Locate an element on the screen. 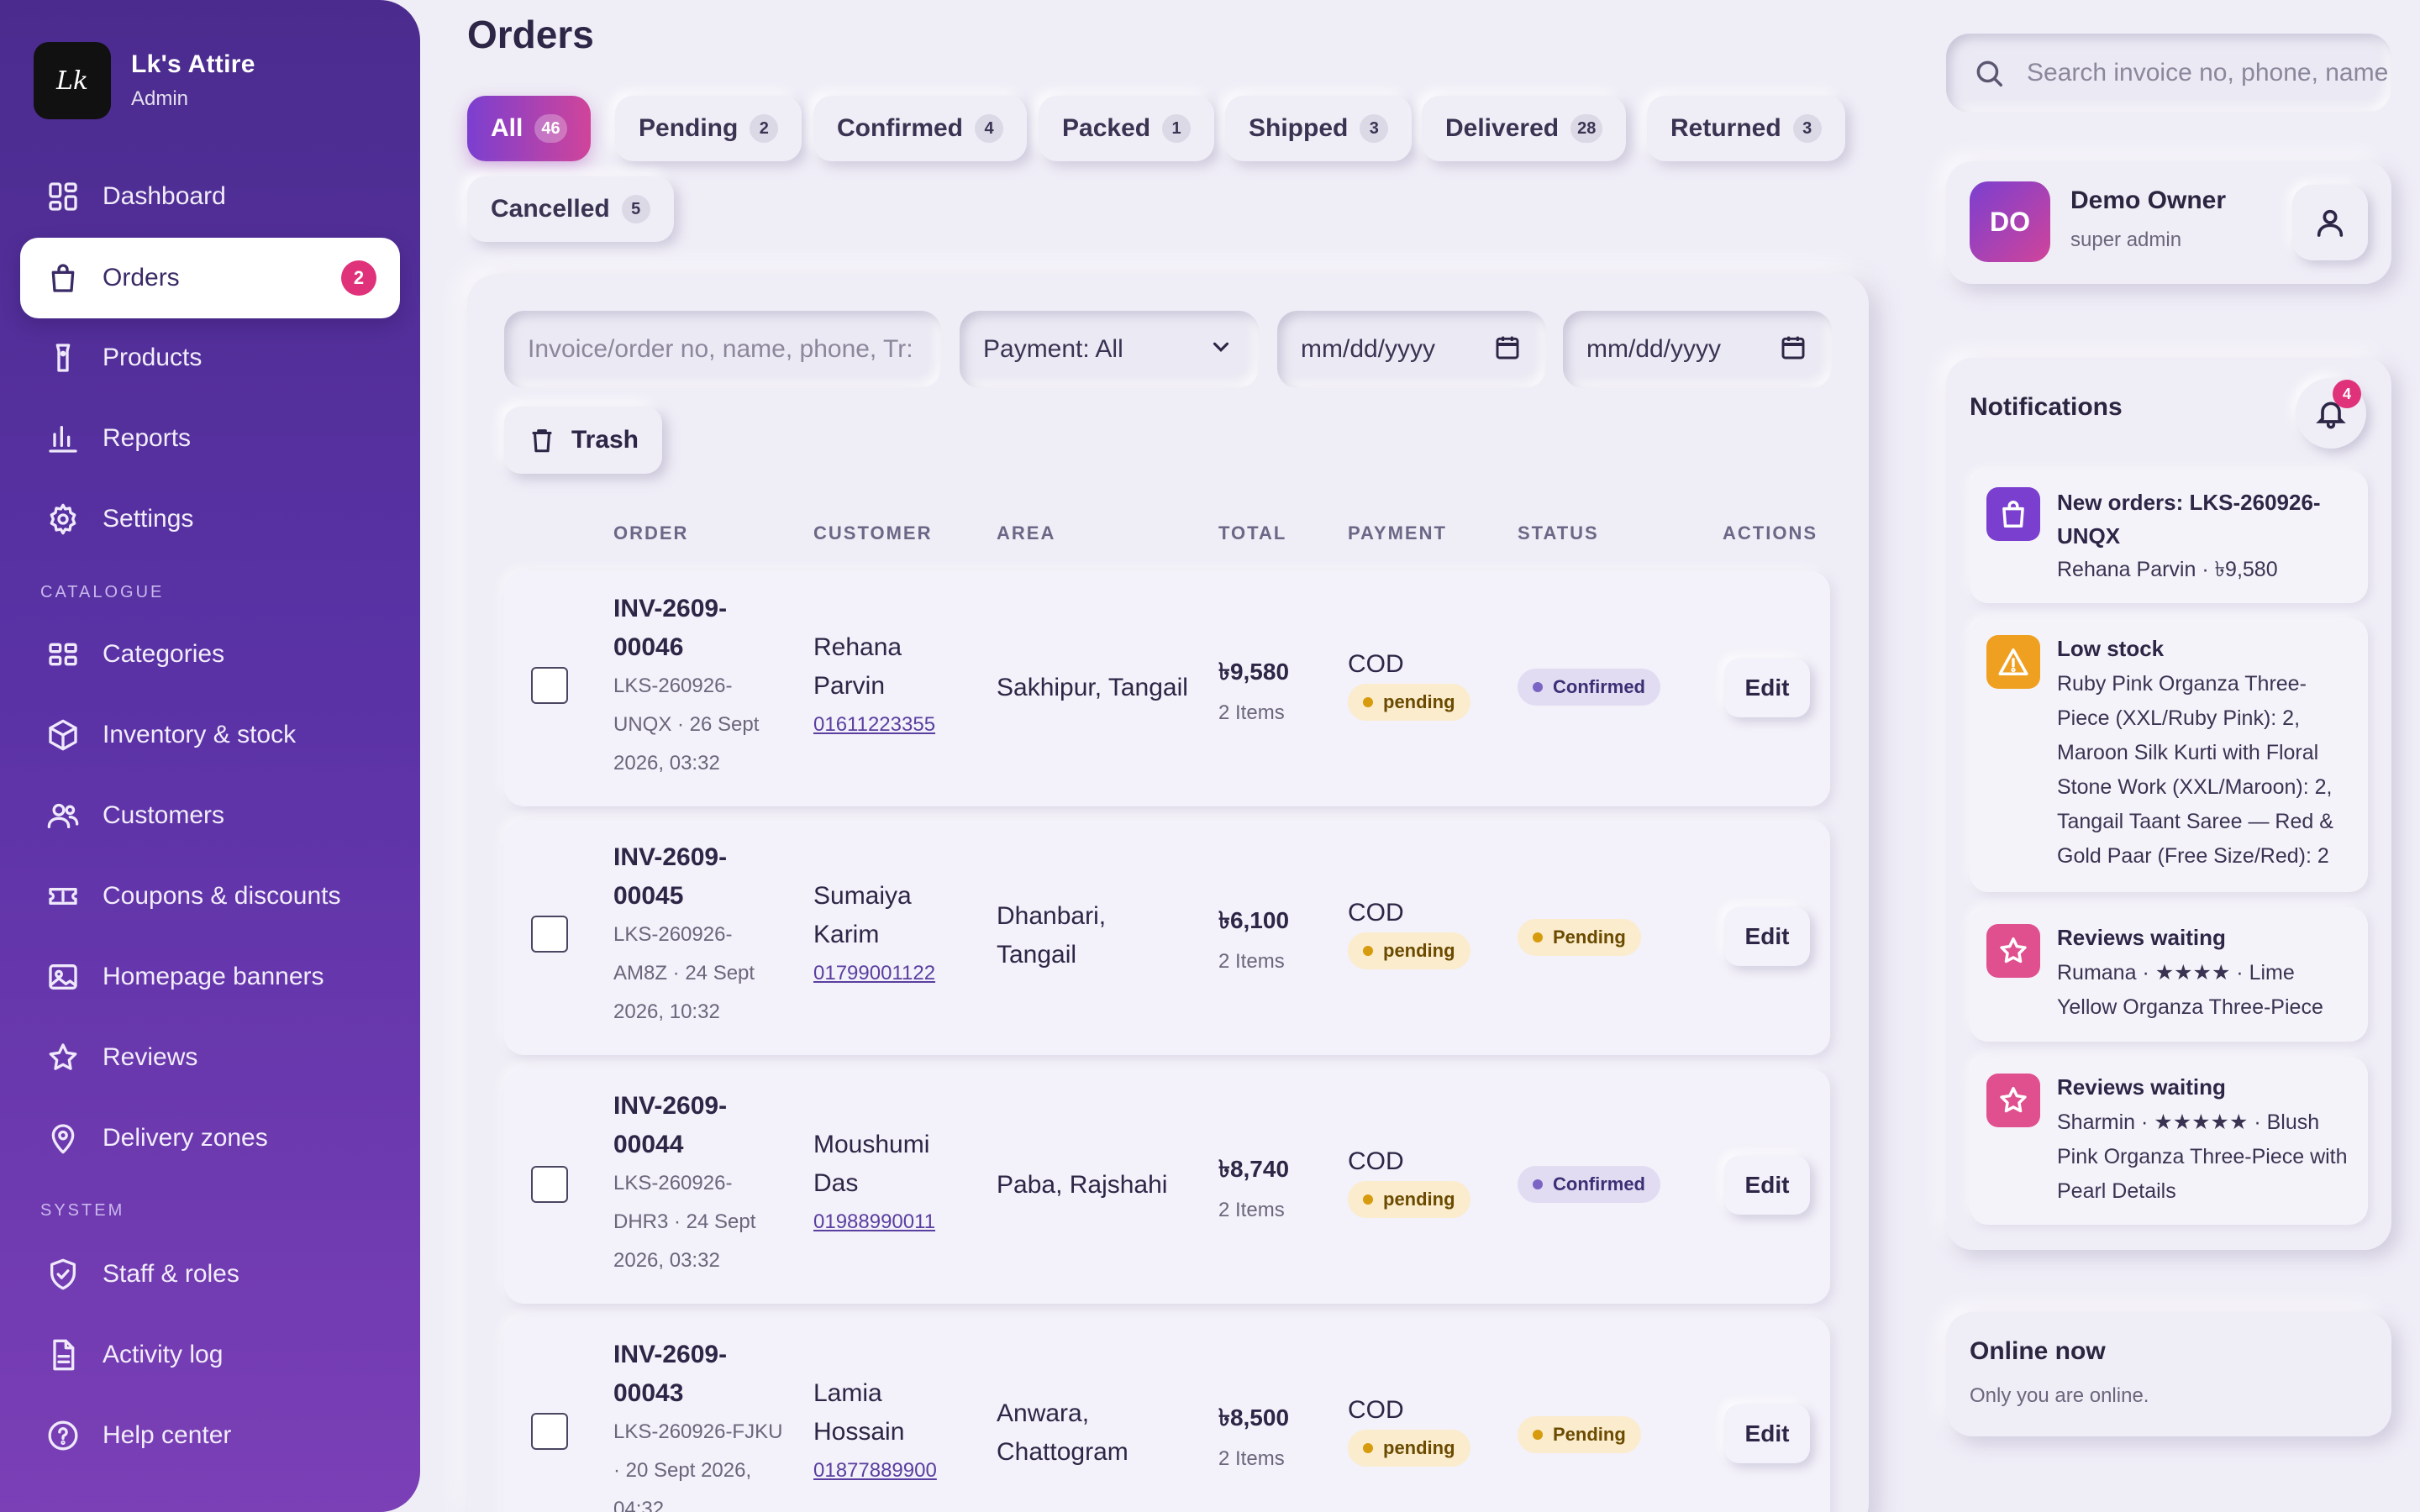  column-header-customer: CUSTOMER is located at coordinates (873, 533).